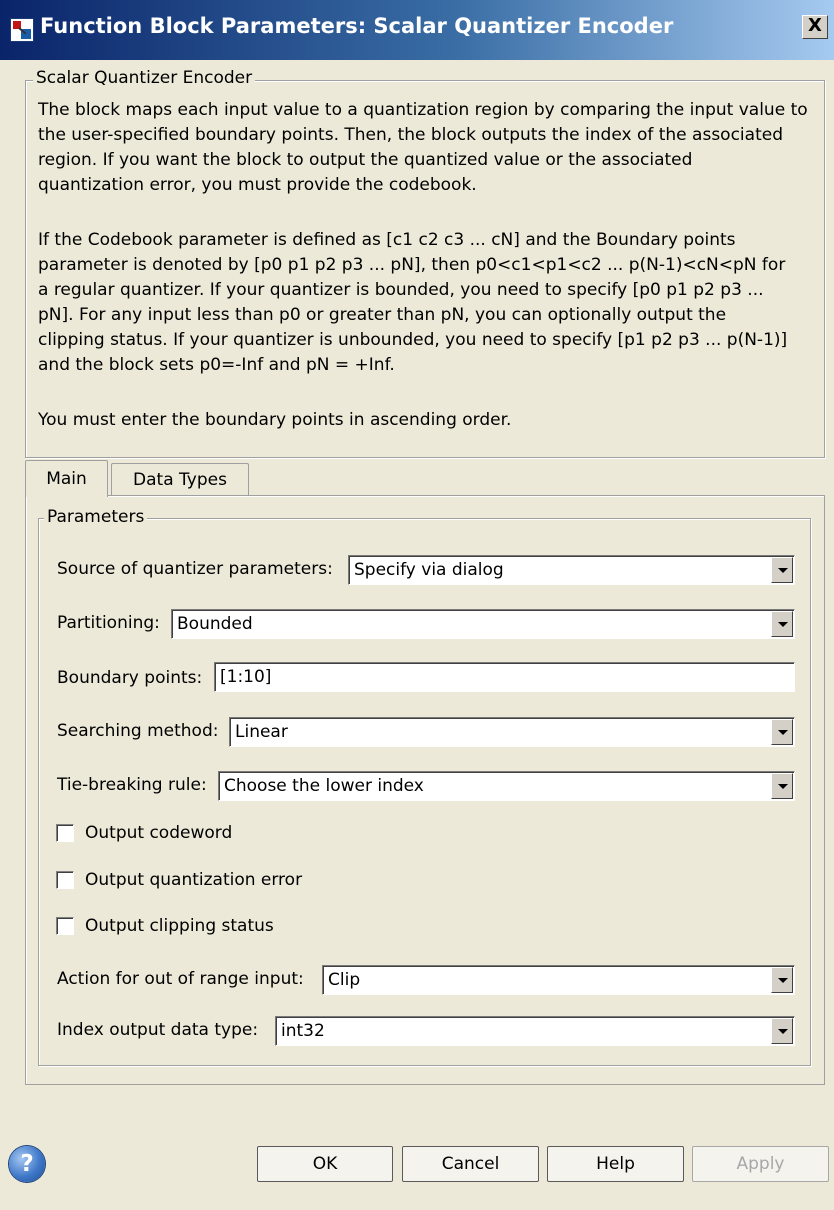  I want to click on partitioning-dropdown: Bounded, so click(483, 624).